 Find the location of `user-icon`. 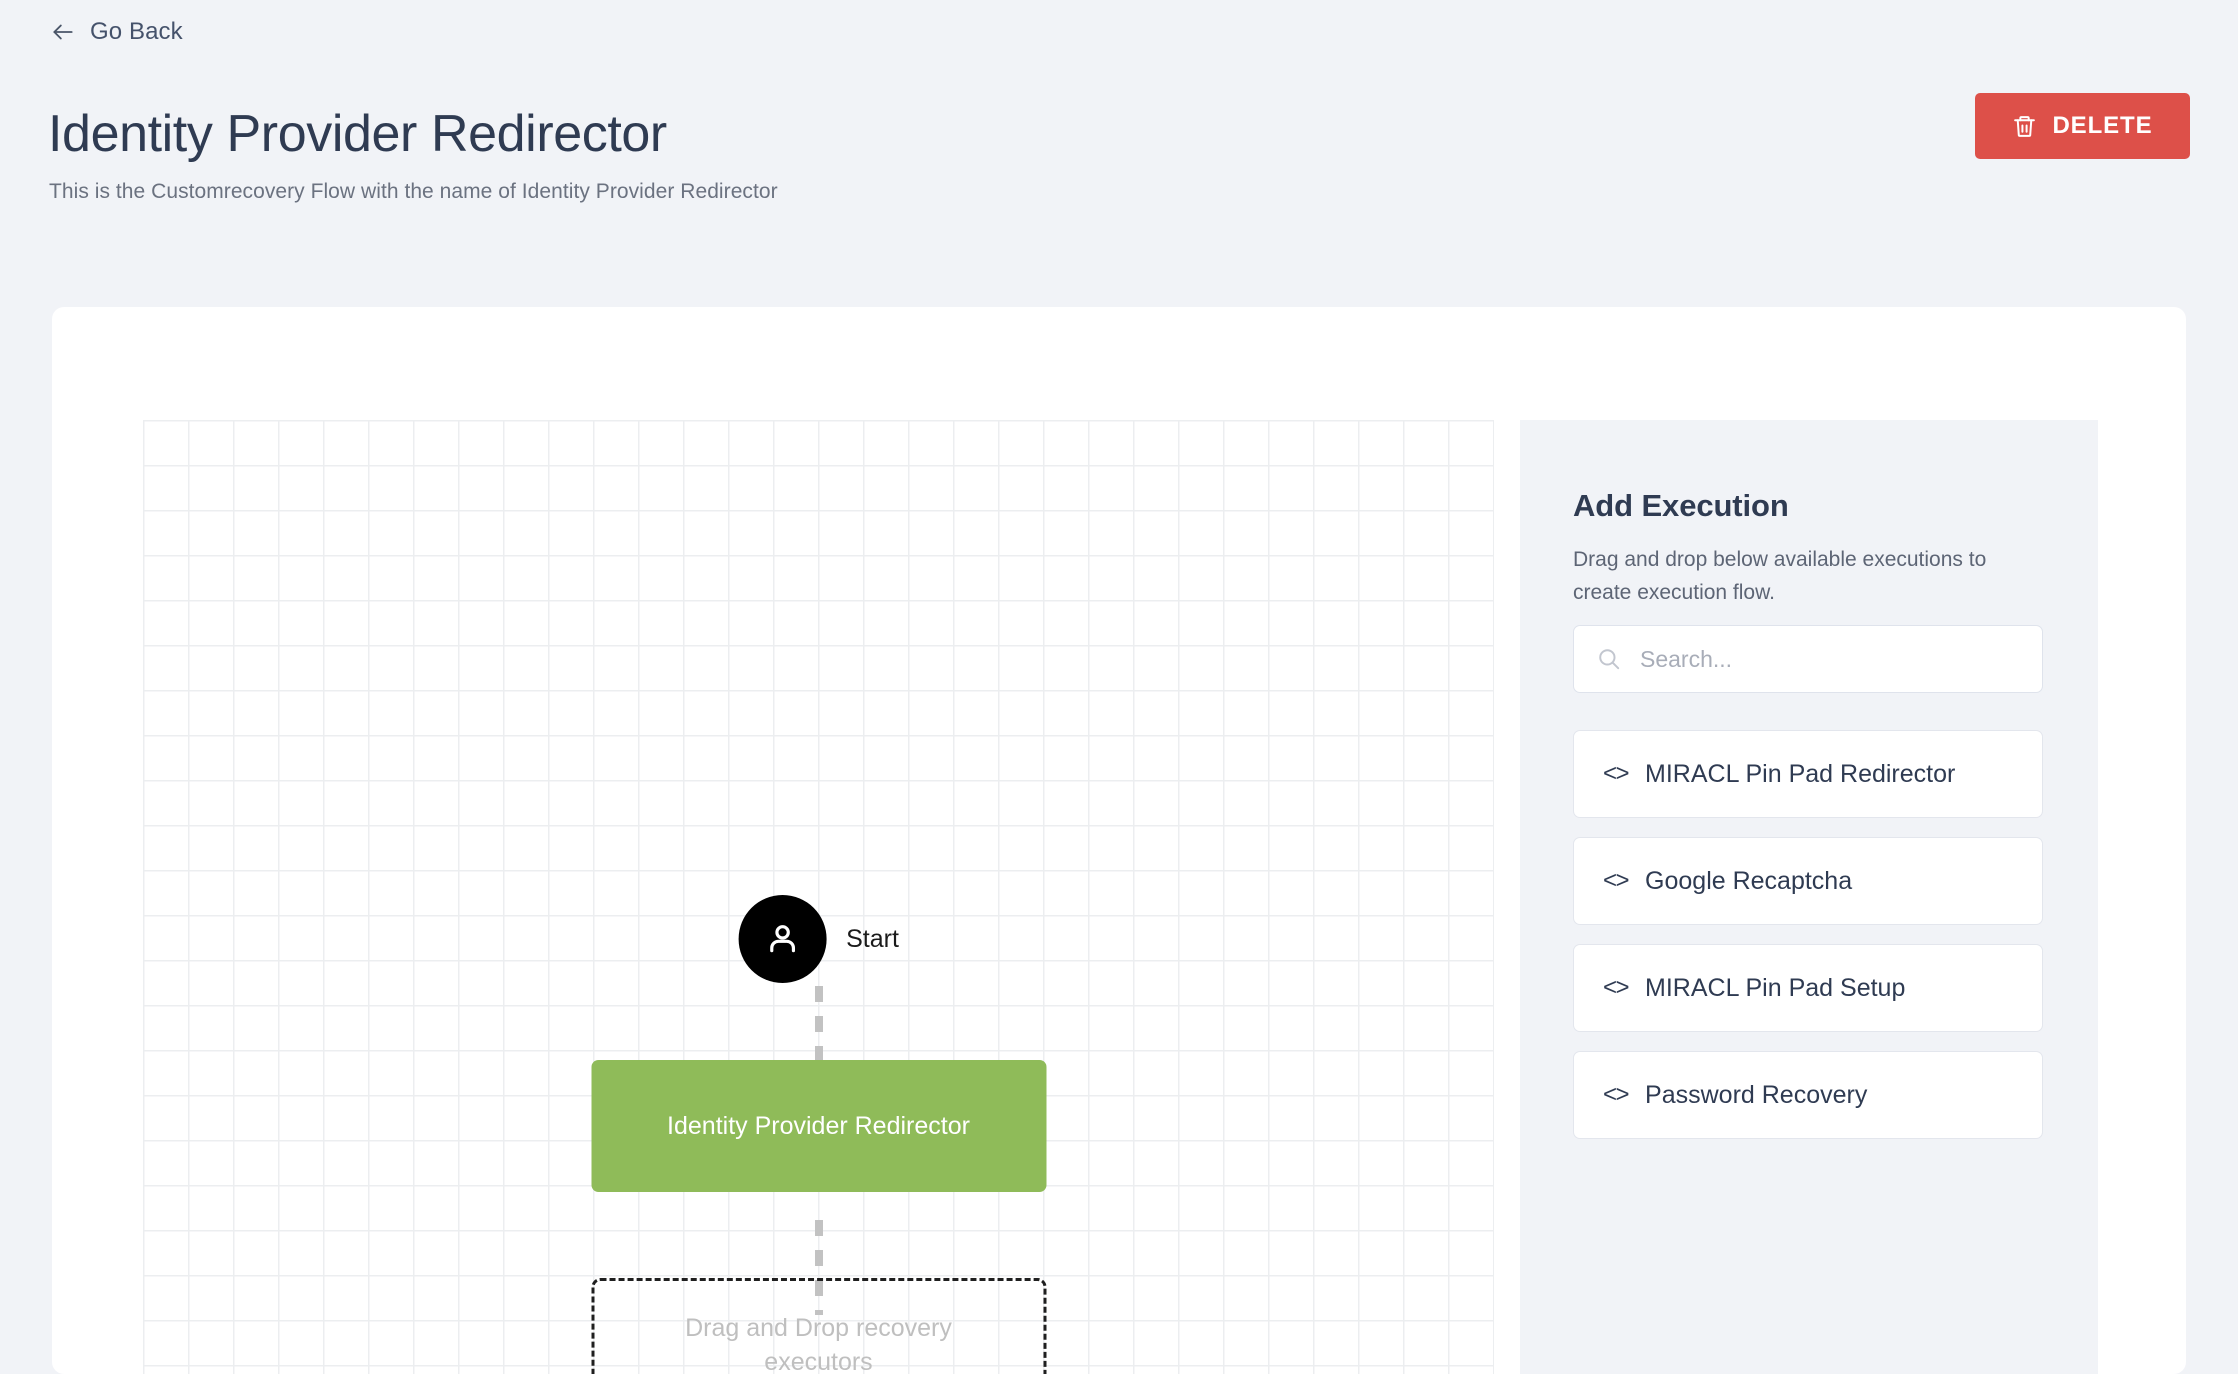

user-icon is located at coordinates (782, 939).